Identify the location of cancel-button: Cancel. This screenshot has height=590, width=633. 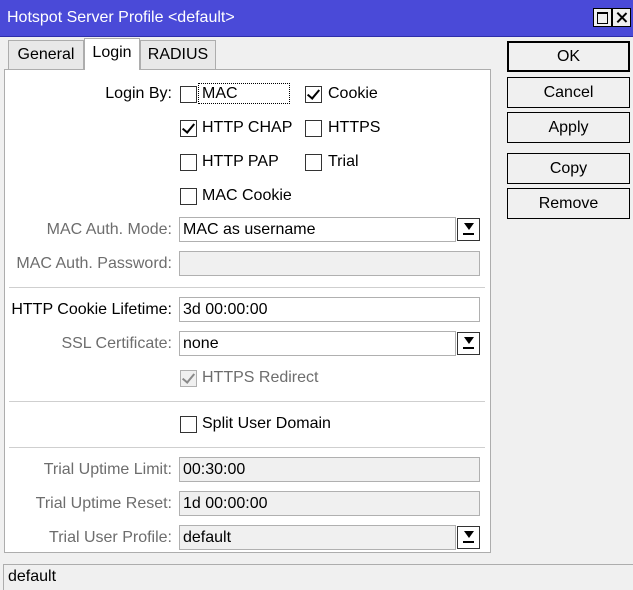
(568, 92).